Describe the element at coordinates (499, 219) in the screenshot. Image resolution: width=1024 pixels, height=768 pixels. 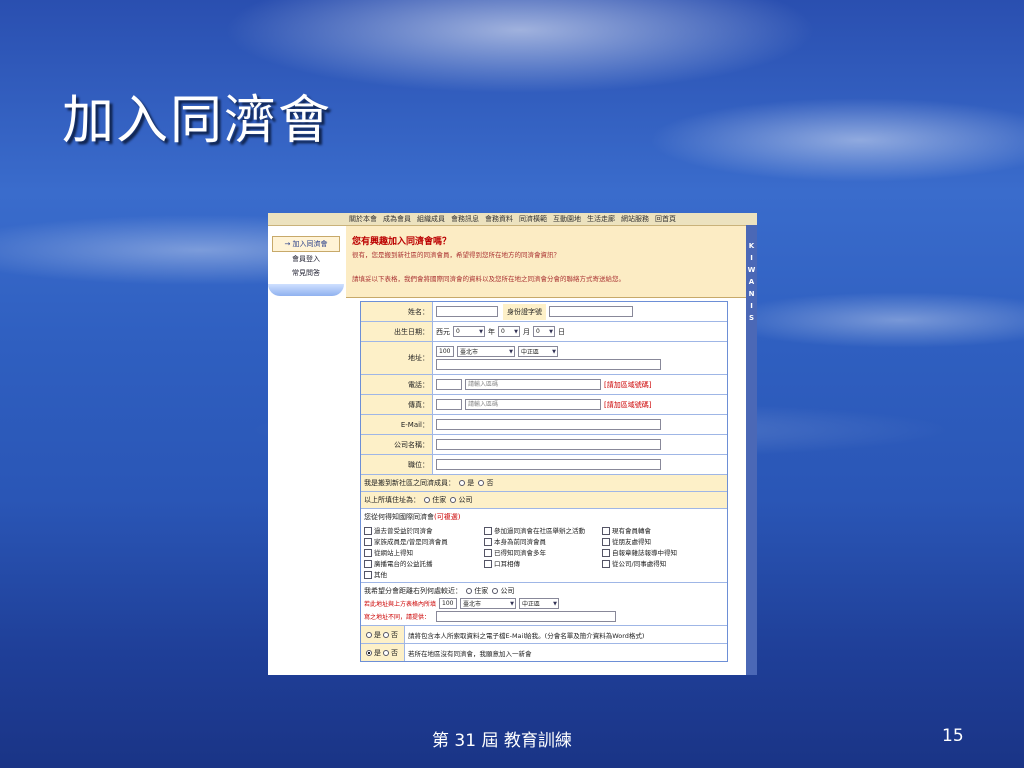
I see `nav-item: 會務資料` at that location.